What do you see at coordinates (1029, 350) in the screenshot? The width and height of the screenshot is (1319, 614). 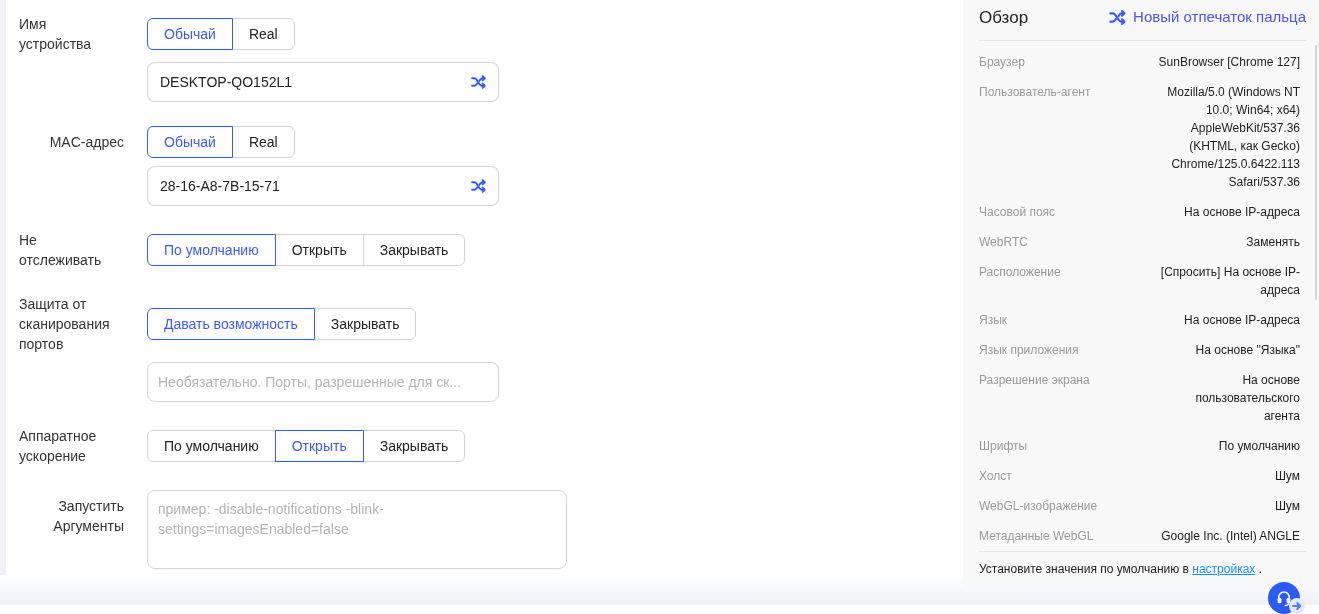 I see `property-label: Язык приложения` at bounding box center [1029, 350].